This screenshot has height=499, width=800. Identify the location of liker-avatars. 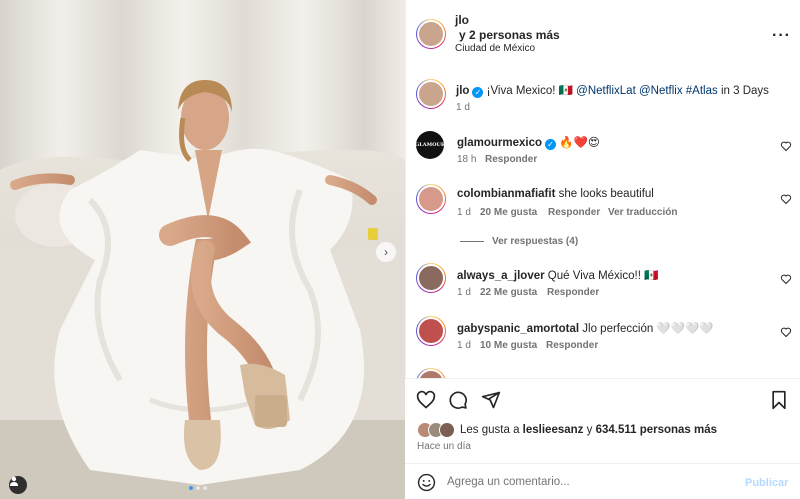
(437, 430).